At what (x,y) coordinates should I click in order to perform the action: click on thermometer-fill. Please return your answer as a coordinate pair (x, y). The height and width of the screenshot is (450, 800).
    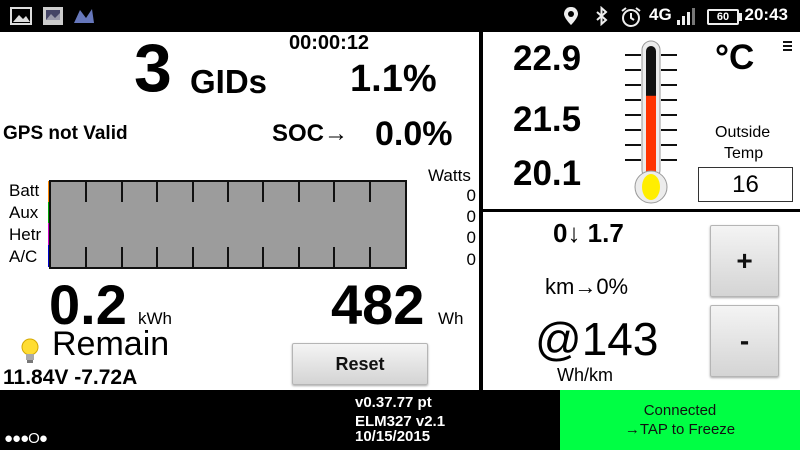
    Looking at the image, I should click on (651, 136).